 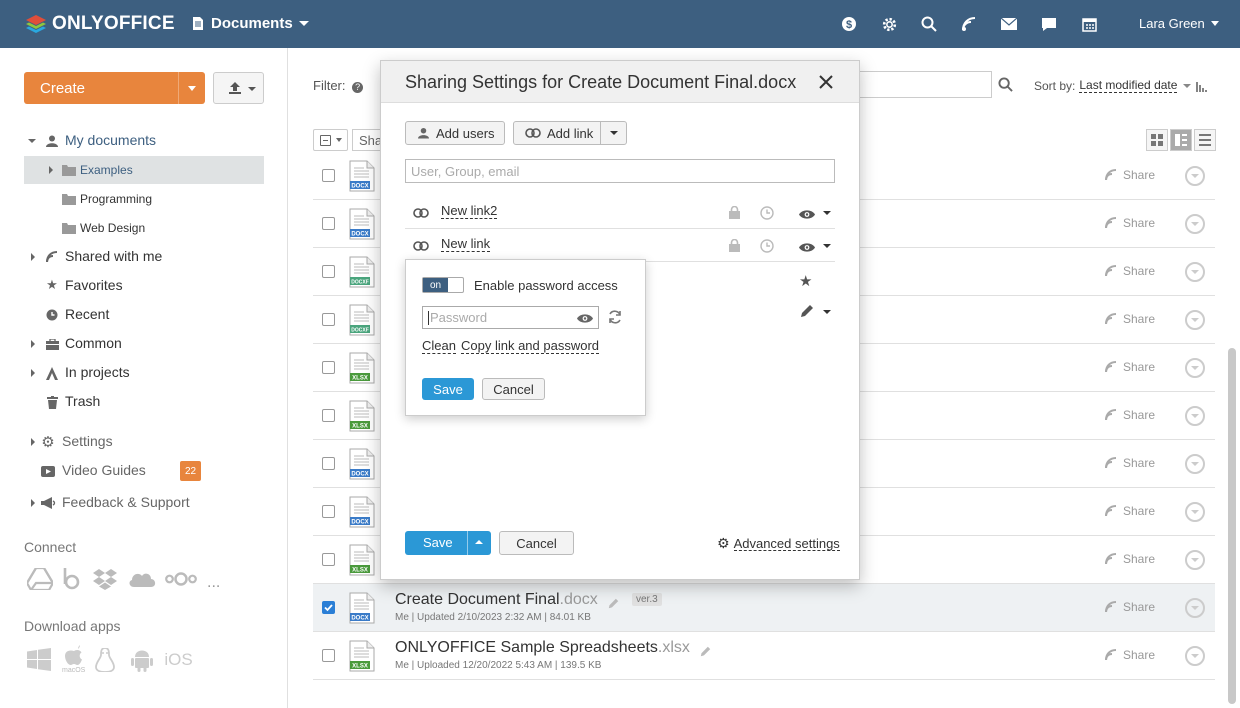 I want to click on box-icon, so click(x=72, y=579).